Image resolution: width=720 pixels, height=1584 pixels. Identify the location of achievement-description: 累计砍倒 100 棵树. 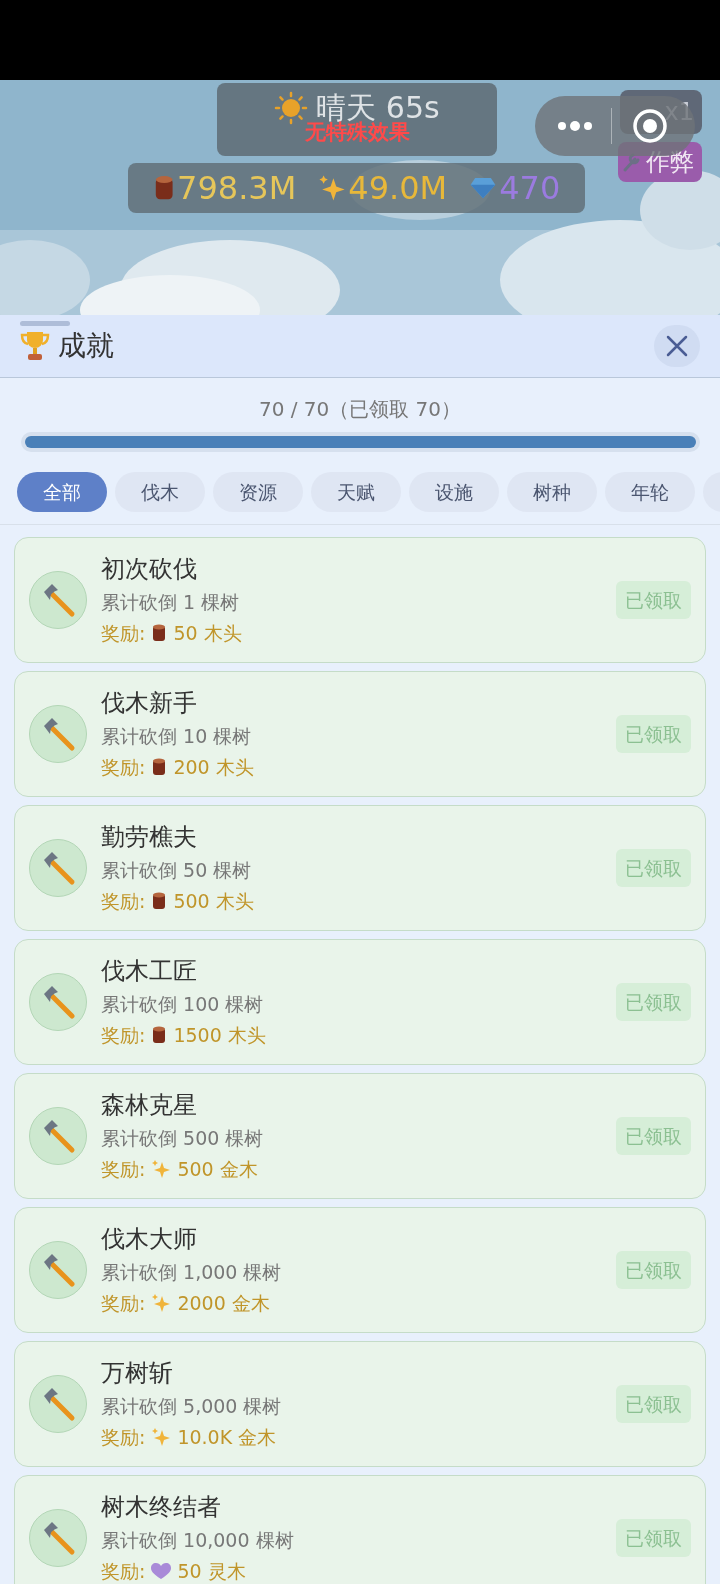
(183, 1004).